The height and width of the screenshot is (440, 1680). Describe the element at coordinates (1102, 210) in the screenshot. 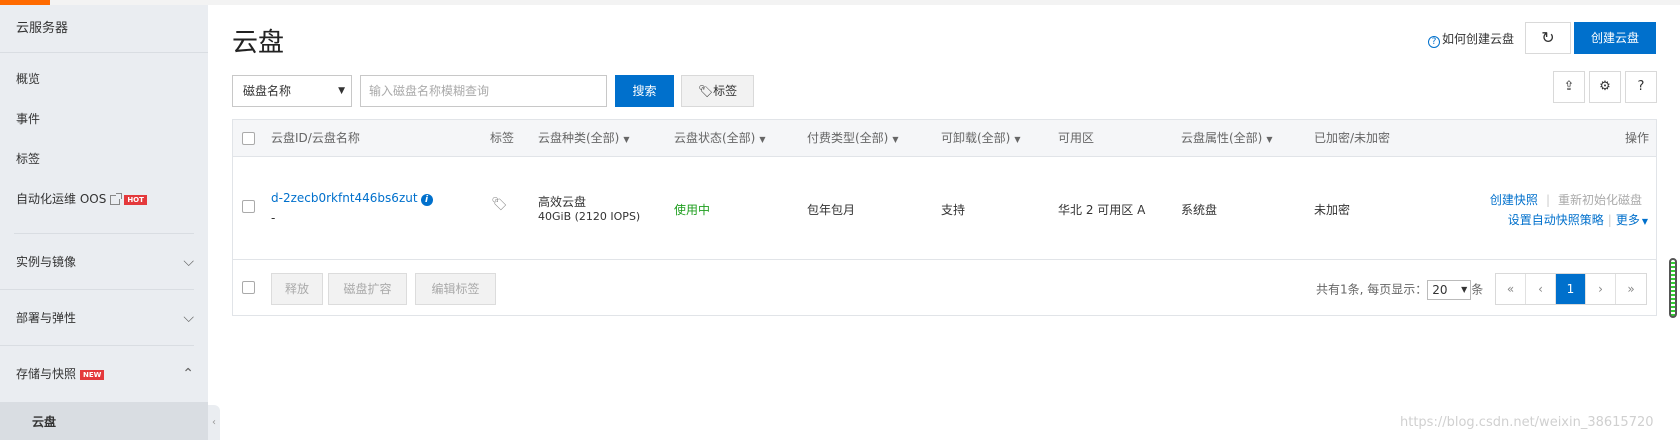

I see `zone-value: 华北 2 可用区 A` at that location.